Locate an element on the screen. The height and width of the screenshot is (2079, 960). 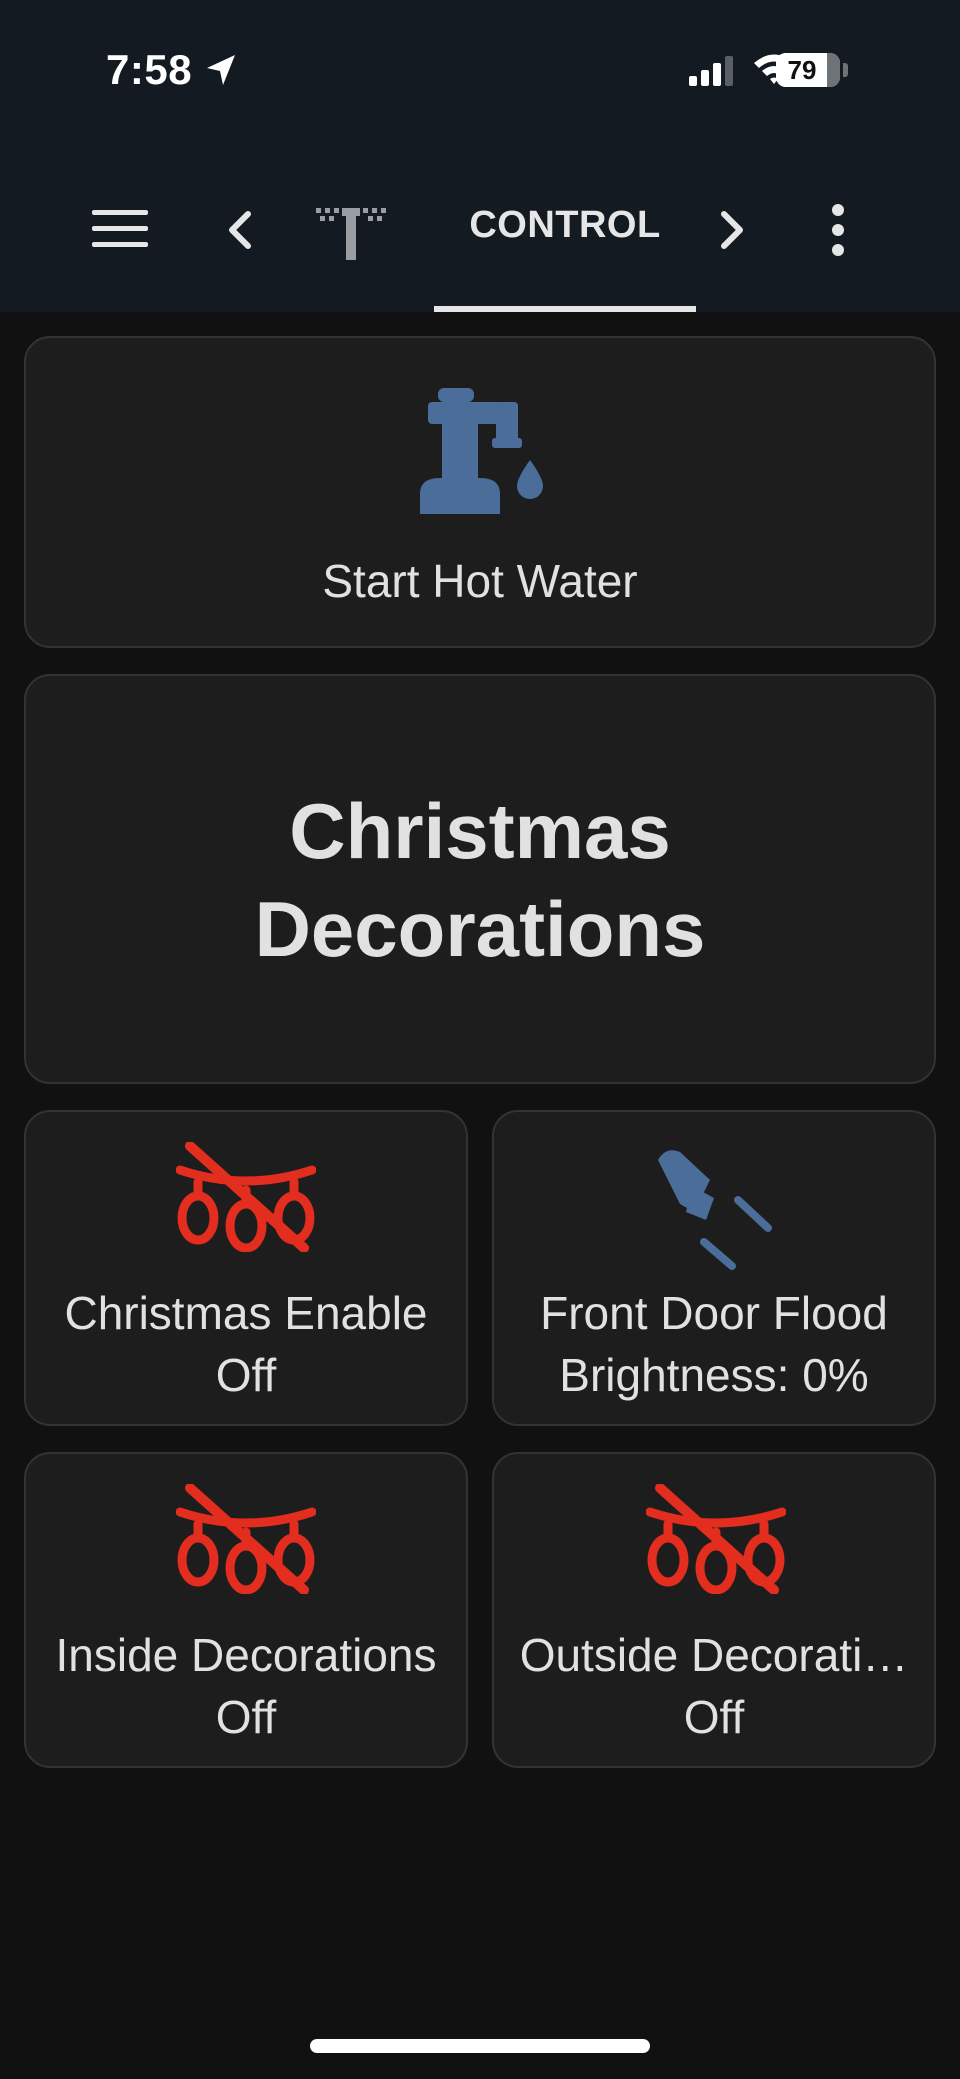
battery-icon: 79 is located at coordinates (808, 70).